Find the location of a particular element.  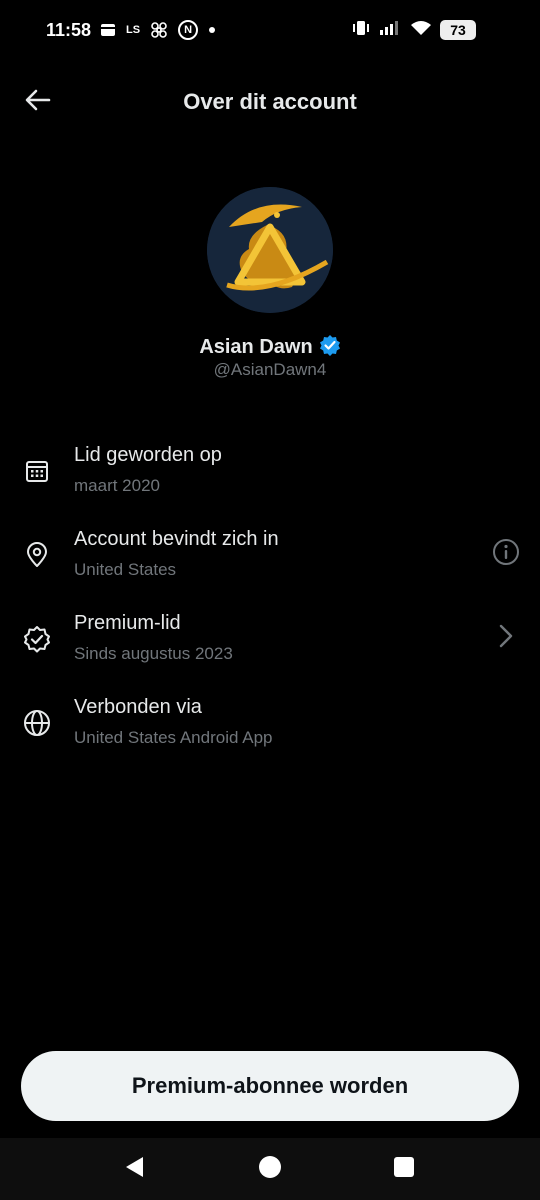

card-icon is located at coordinates (108, 30).